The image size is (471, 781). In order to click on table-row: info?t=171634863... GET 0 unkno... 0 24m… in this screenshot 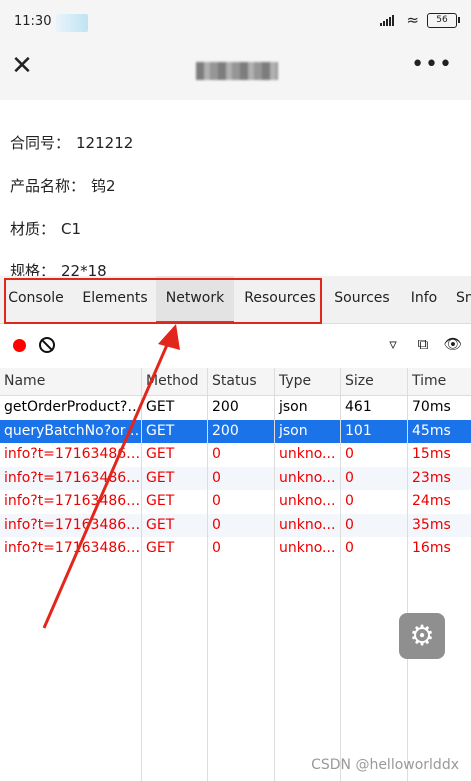, I will do `click(235, 502)`.